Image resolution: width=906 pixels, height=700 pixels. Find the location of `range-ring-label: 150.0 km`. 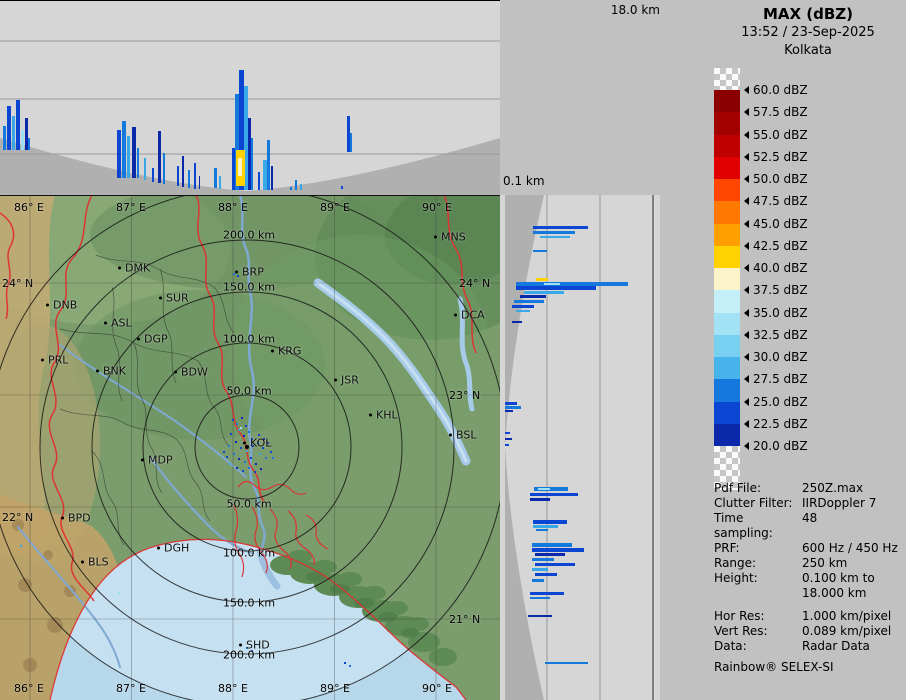

range-ring-label: 150.0 km is located at coordinates (249, 603).